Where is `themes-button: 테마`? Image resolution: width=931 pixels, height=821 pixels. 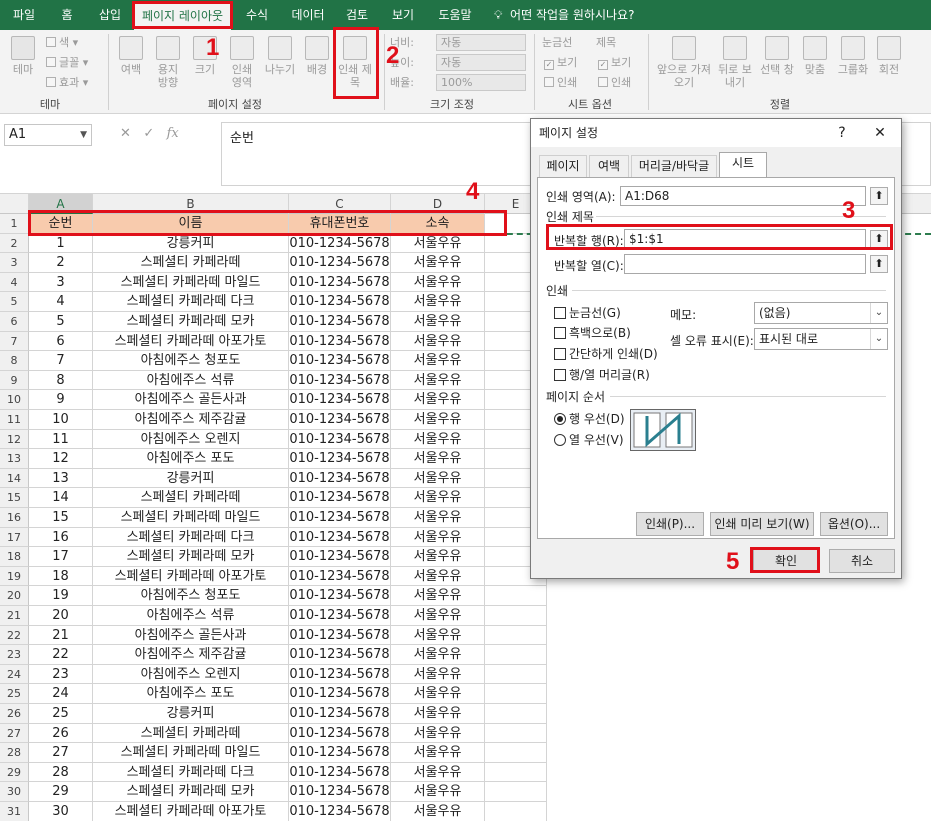
themes-button: 테마 is located at coordinates (23, 56).